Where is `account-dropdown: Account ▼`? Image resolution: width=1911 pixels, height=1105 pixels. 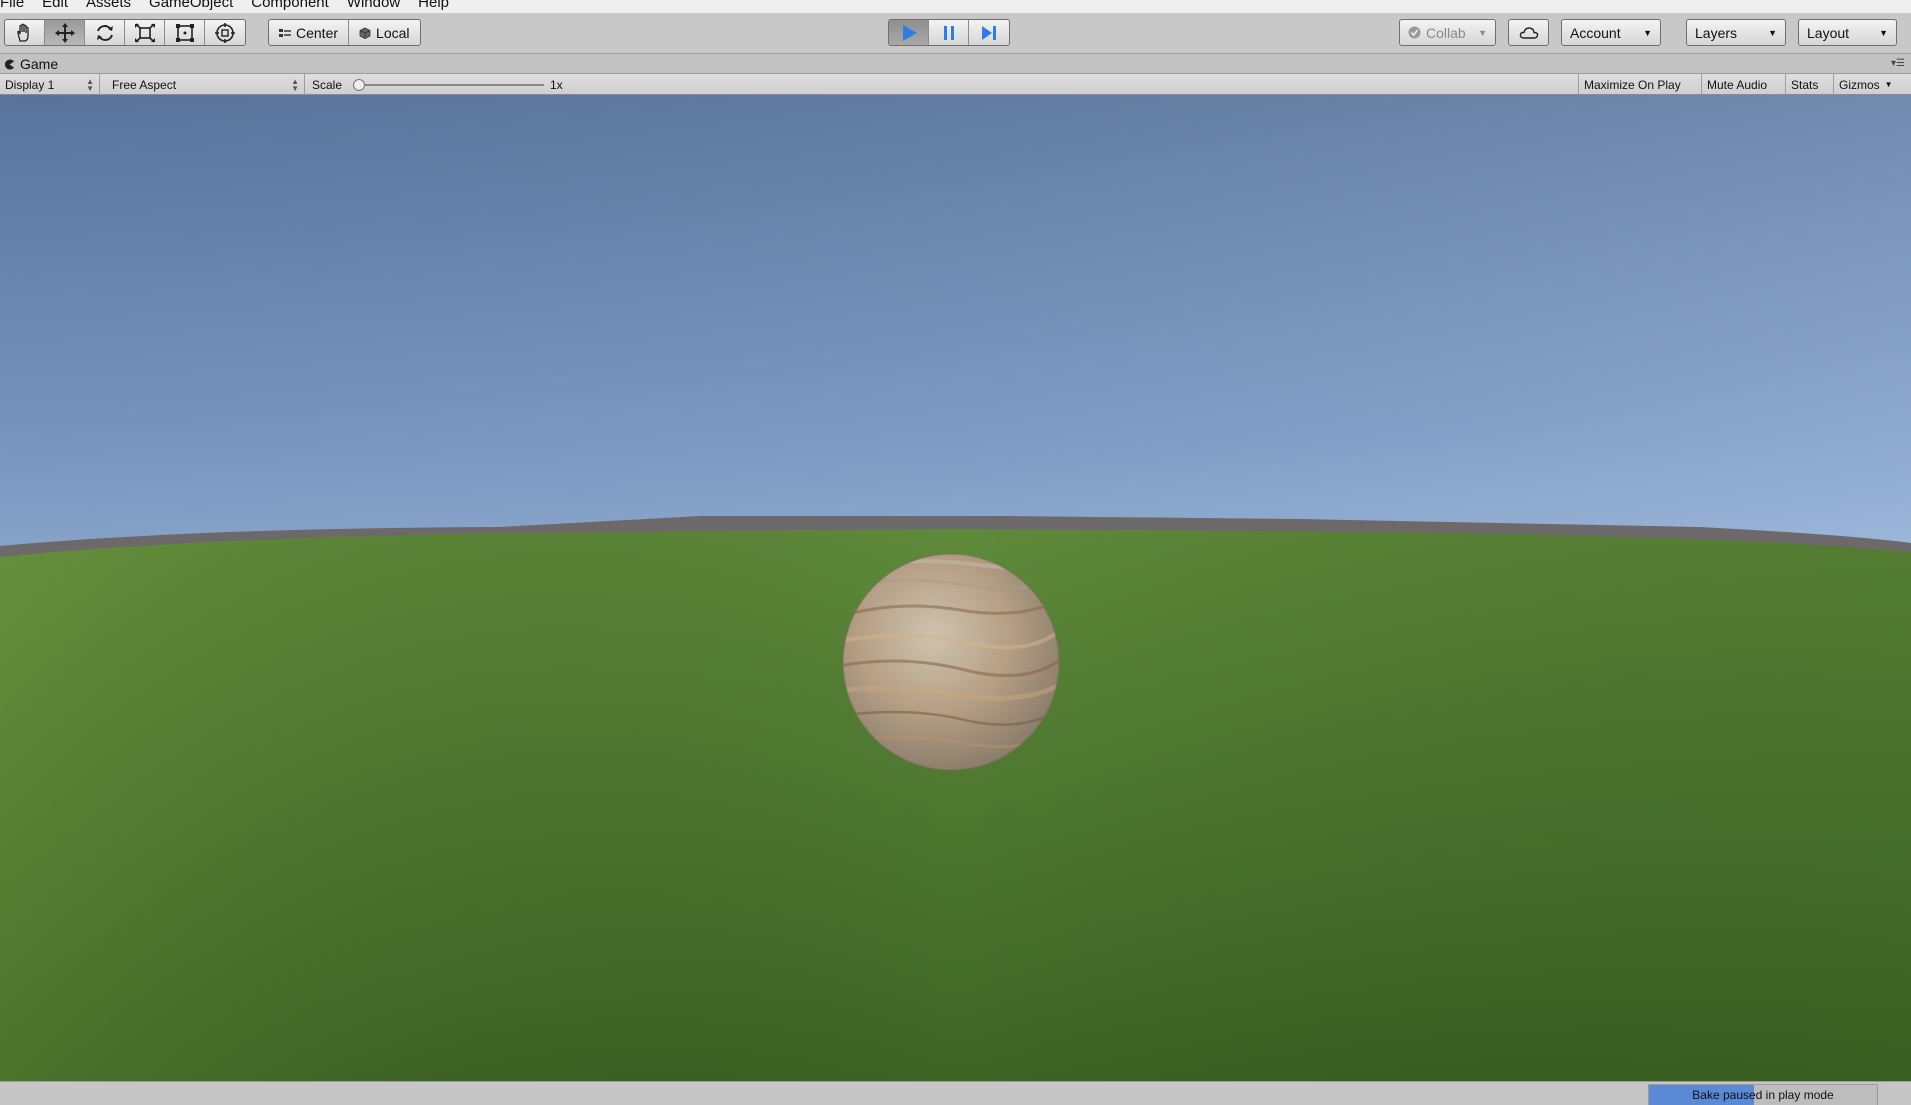
account-dropdown: Account ▼ is located at coordinates (1611, 32).